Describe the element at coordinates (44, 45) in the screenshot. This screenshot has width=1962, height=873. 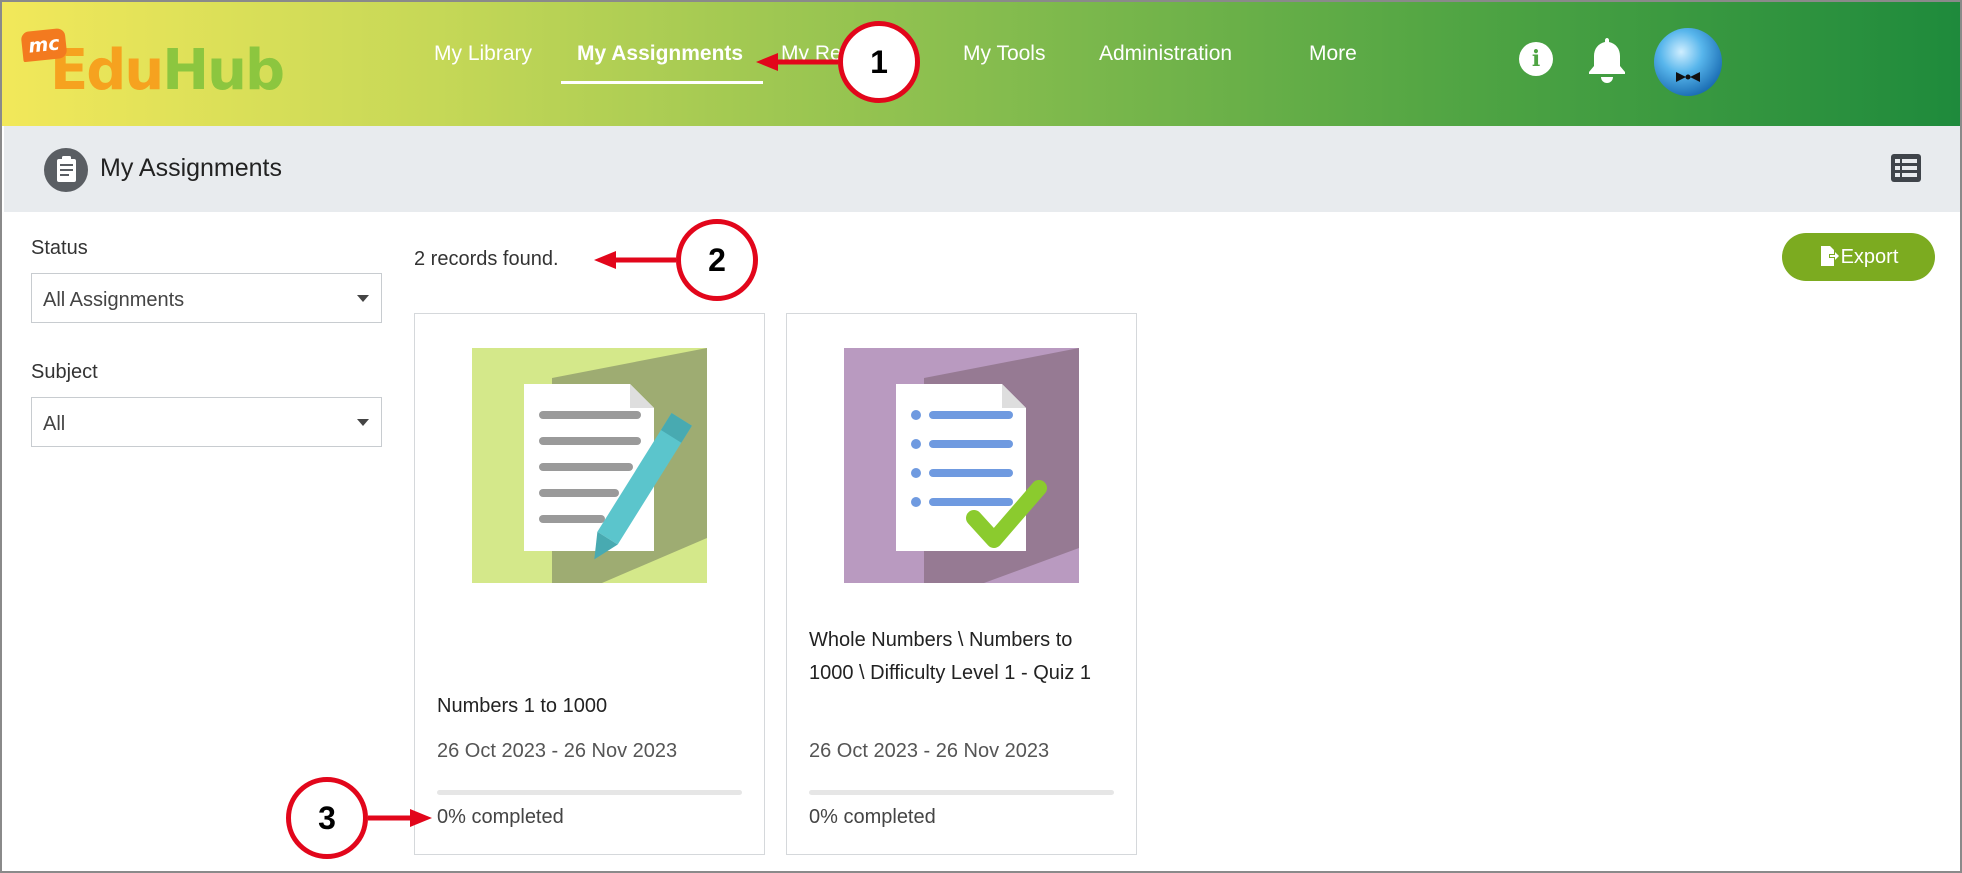
I see `logo-badge: mc` at that location.